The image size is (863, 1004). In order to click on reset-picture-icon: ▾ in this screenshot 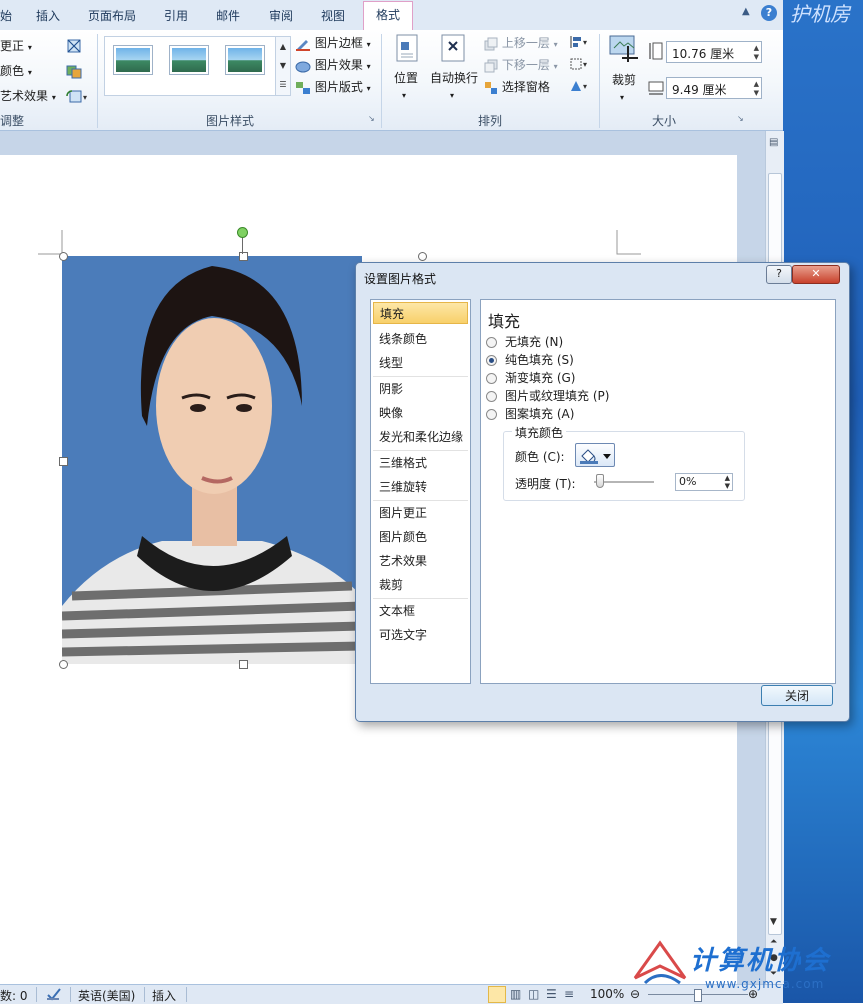, I will do `click(78, 97)`.